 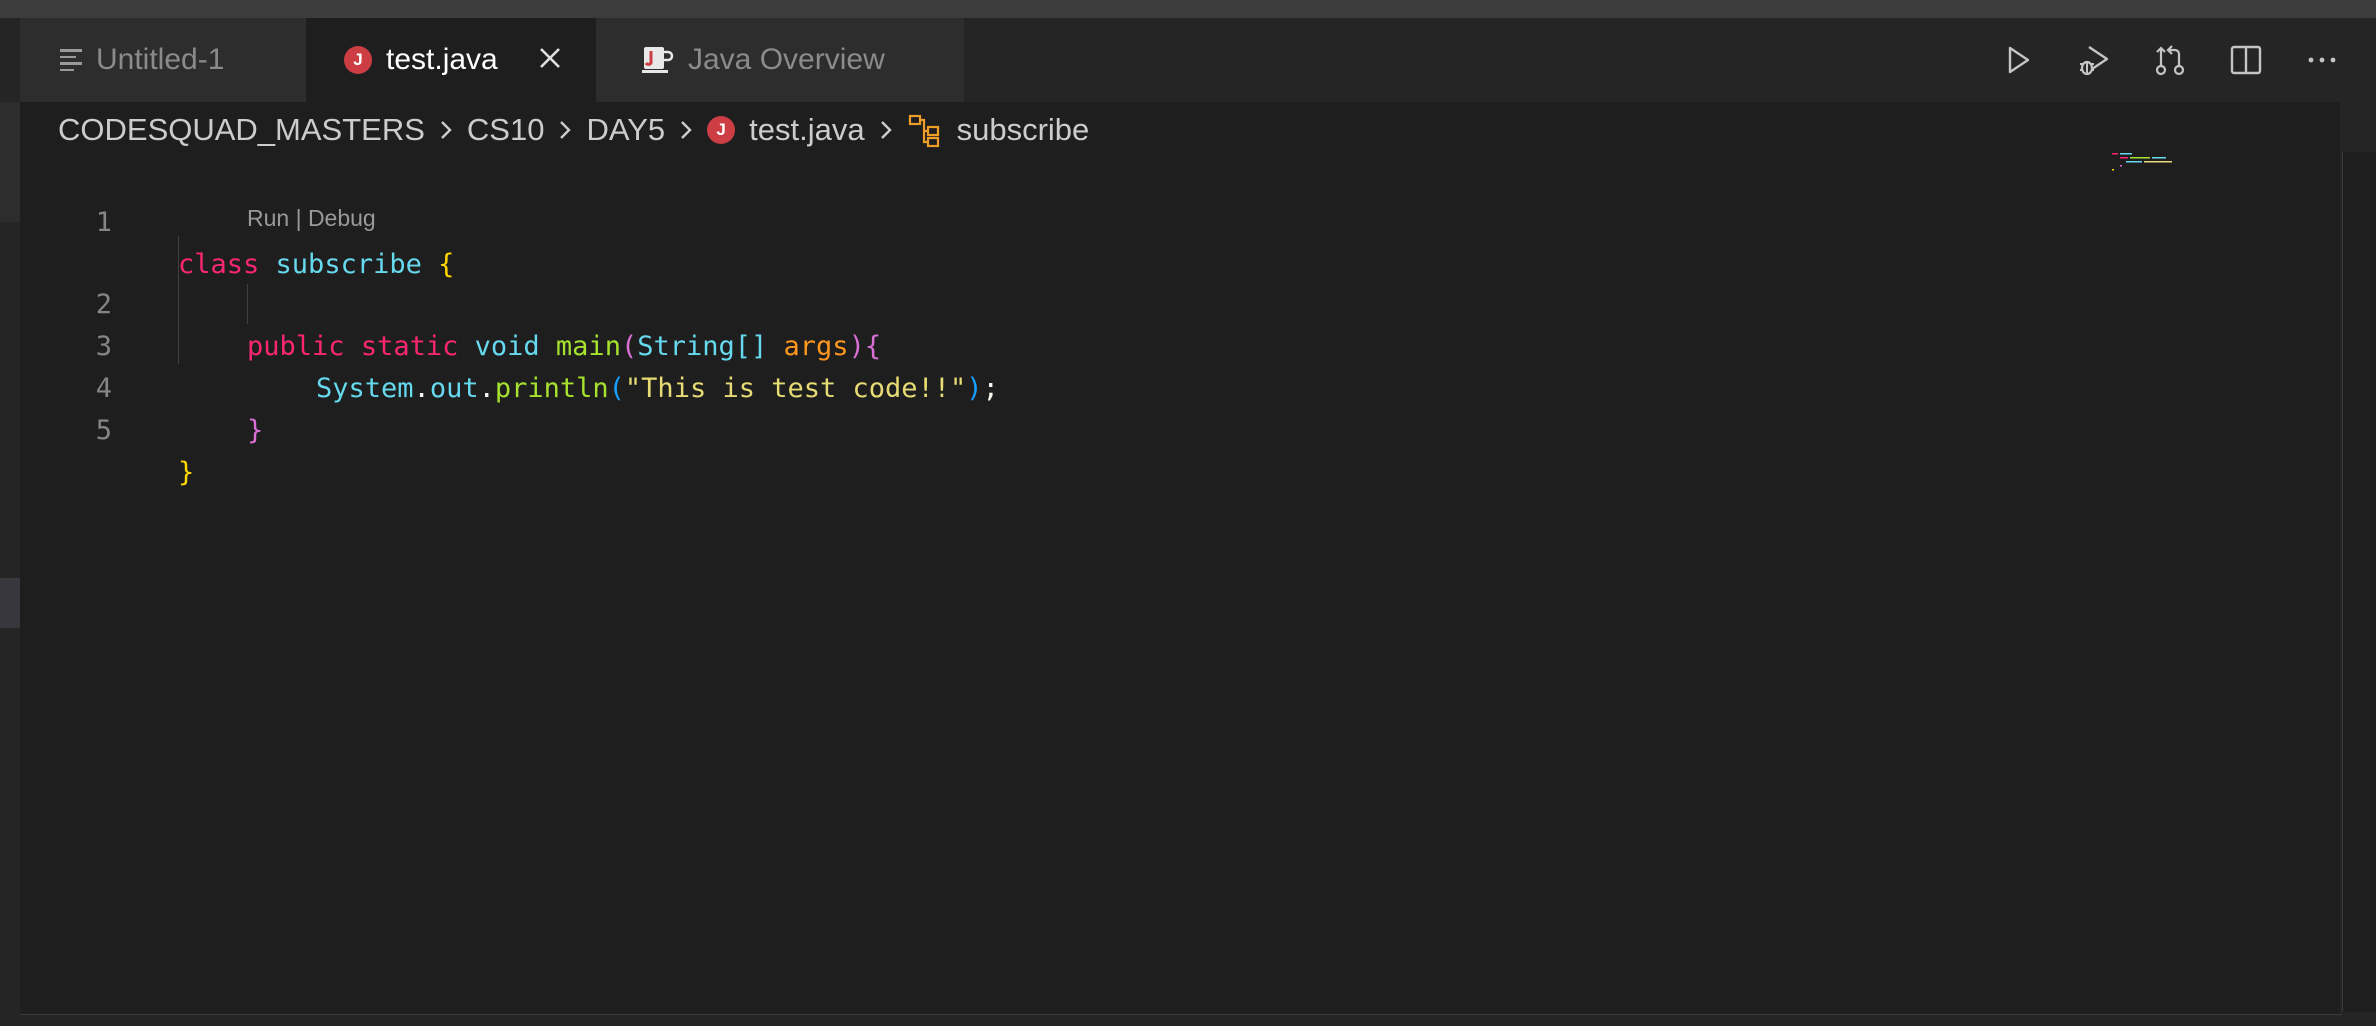 I want to click on class-symbol-icon, so click(x=925, y=130).